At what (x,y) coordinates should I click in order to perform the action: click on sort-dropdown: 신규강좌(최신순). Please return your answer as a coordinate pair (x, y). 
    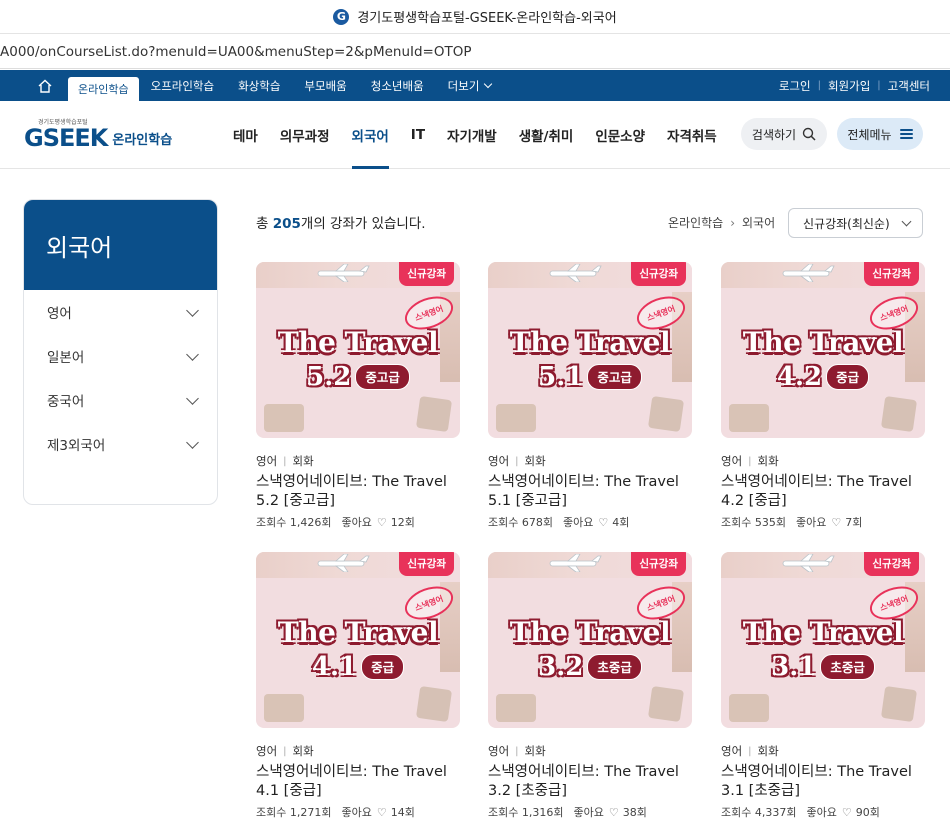
    Looking at the image, I should click on (855, 223).